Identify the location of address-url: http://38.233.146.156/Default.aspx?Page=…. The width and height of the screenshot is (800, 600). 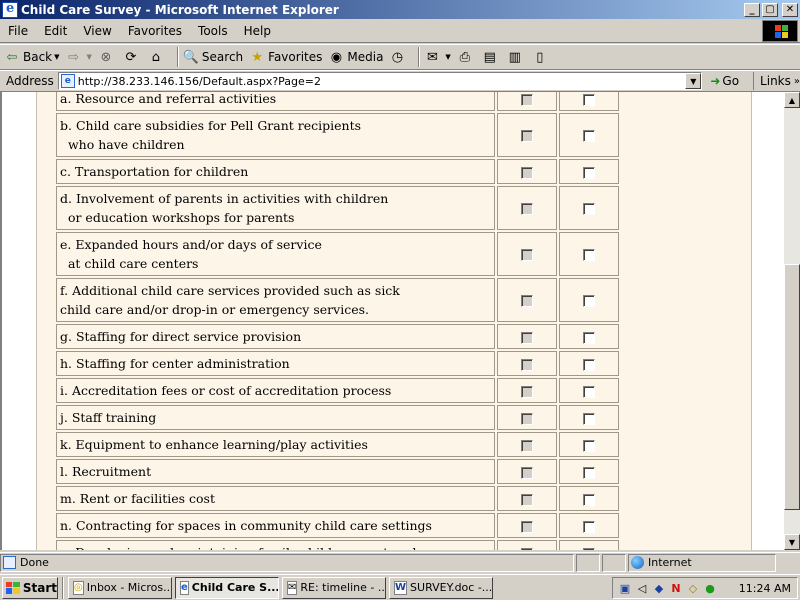
(199, 81).